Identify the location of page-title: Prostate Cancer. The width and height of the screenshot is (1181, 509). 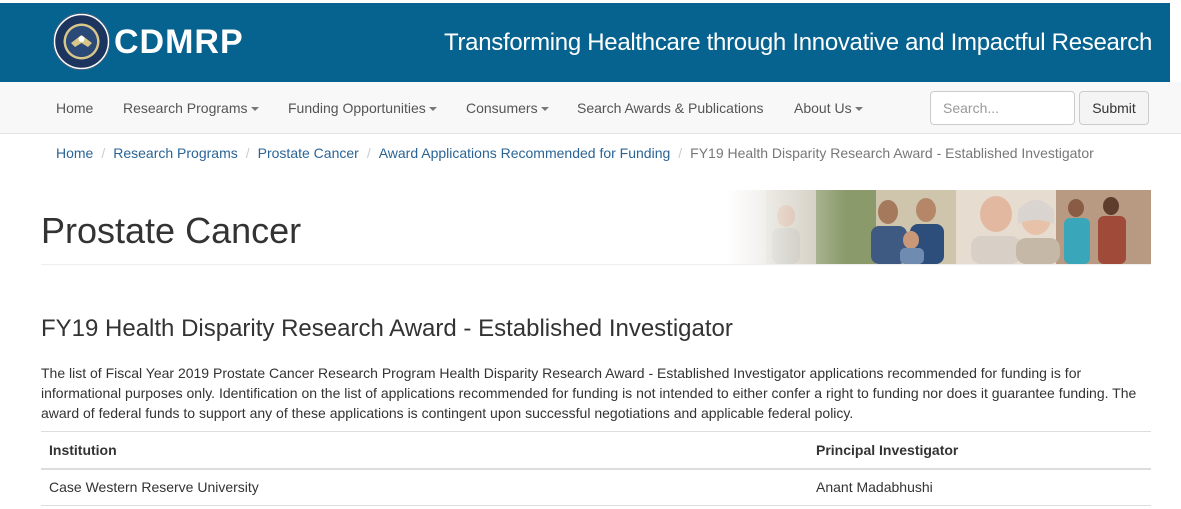
(171, 230).